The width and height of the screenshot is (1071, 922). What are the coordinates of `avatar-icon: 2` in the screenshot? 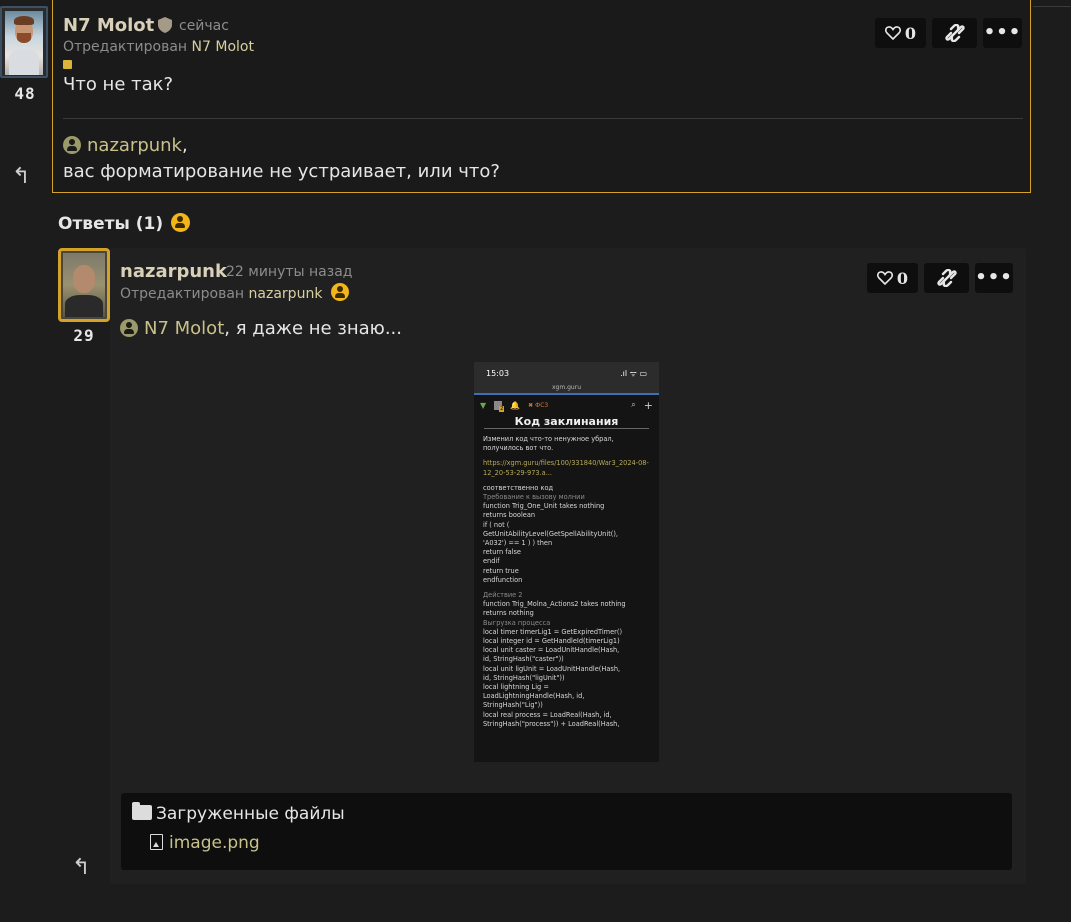 It's located at (499, 406).